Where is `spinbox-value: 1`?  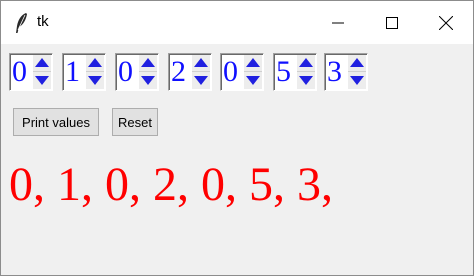
spinbox-value: 1 is located at coordinates (72, 72).